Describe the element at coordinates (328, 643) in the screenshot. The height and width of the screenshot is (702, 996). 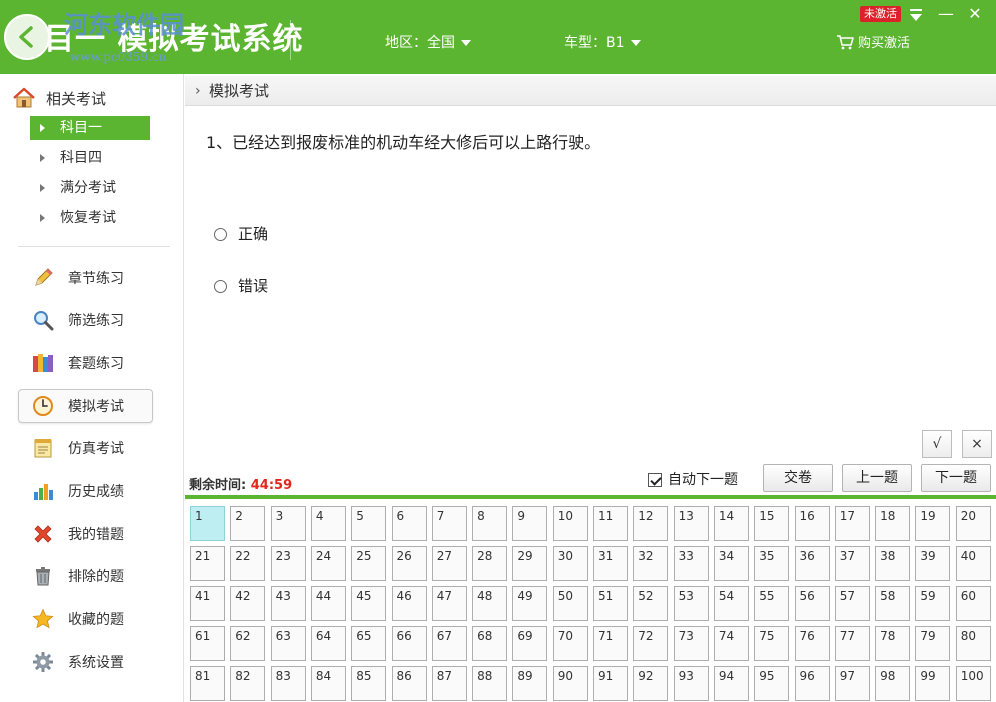
I see `question-number-cell: 64` at that location.